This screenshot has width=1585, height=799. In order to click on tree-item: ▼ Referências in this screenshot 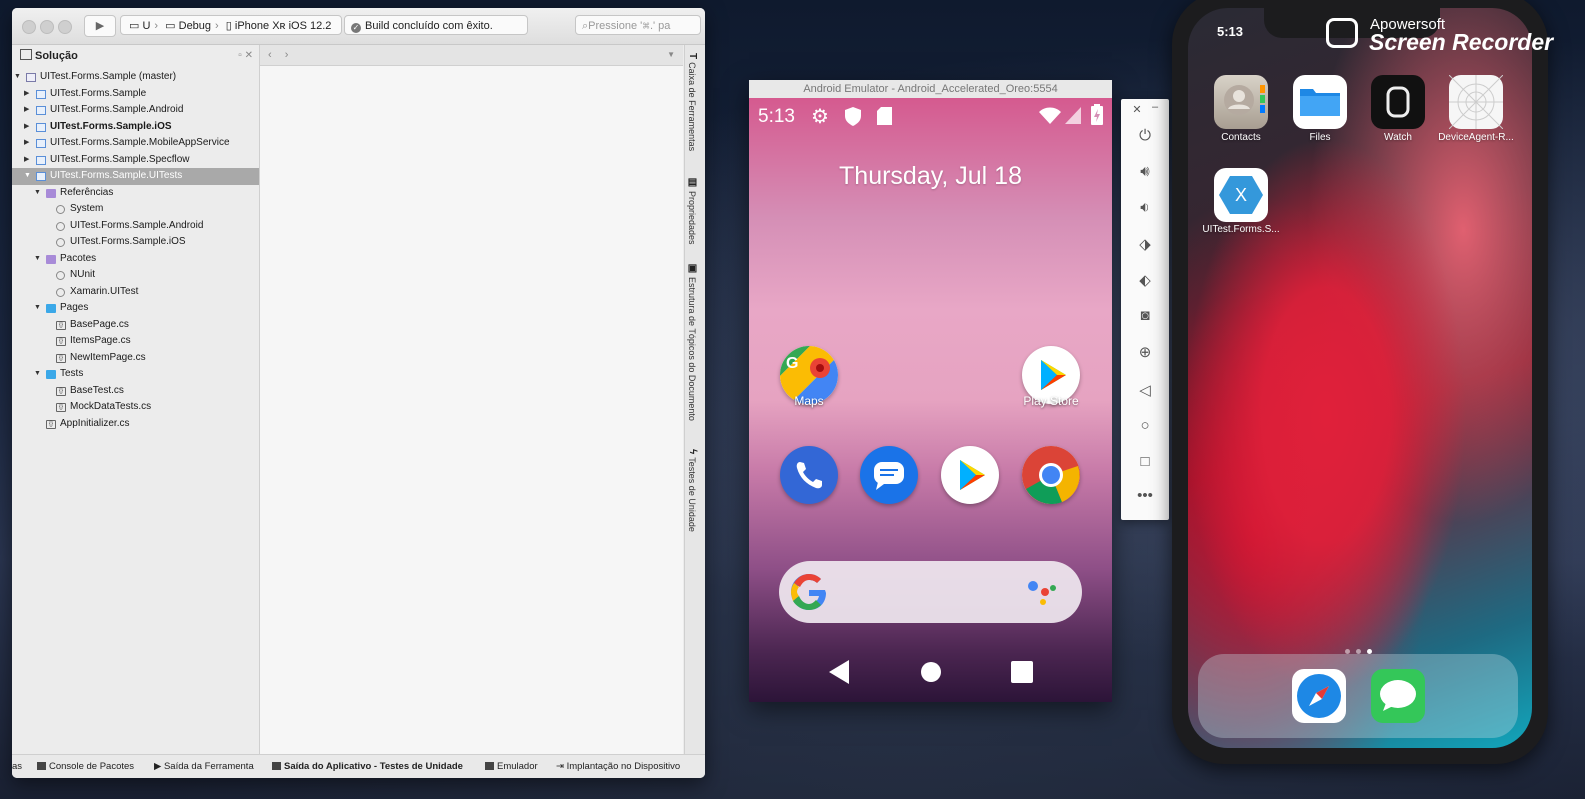, I will do `click(135, 193)`.